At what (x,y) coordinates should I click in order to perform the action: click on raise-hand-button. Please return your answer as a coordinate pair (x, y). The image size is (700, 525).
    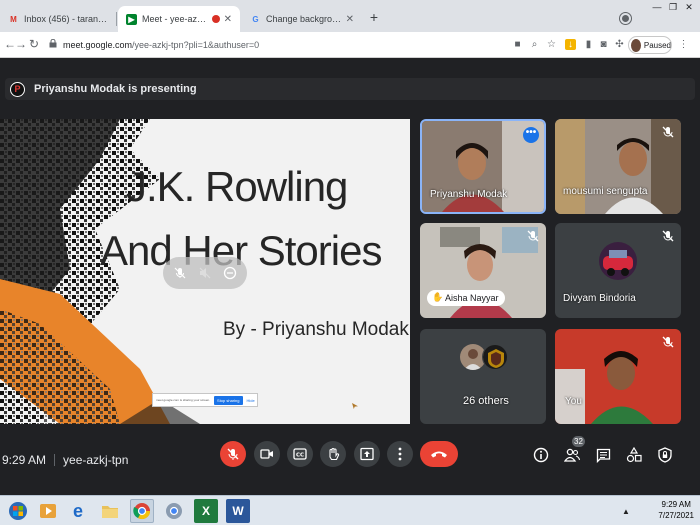
    Looking at the image, I should click on (333, 454).